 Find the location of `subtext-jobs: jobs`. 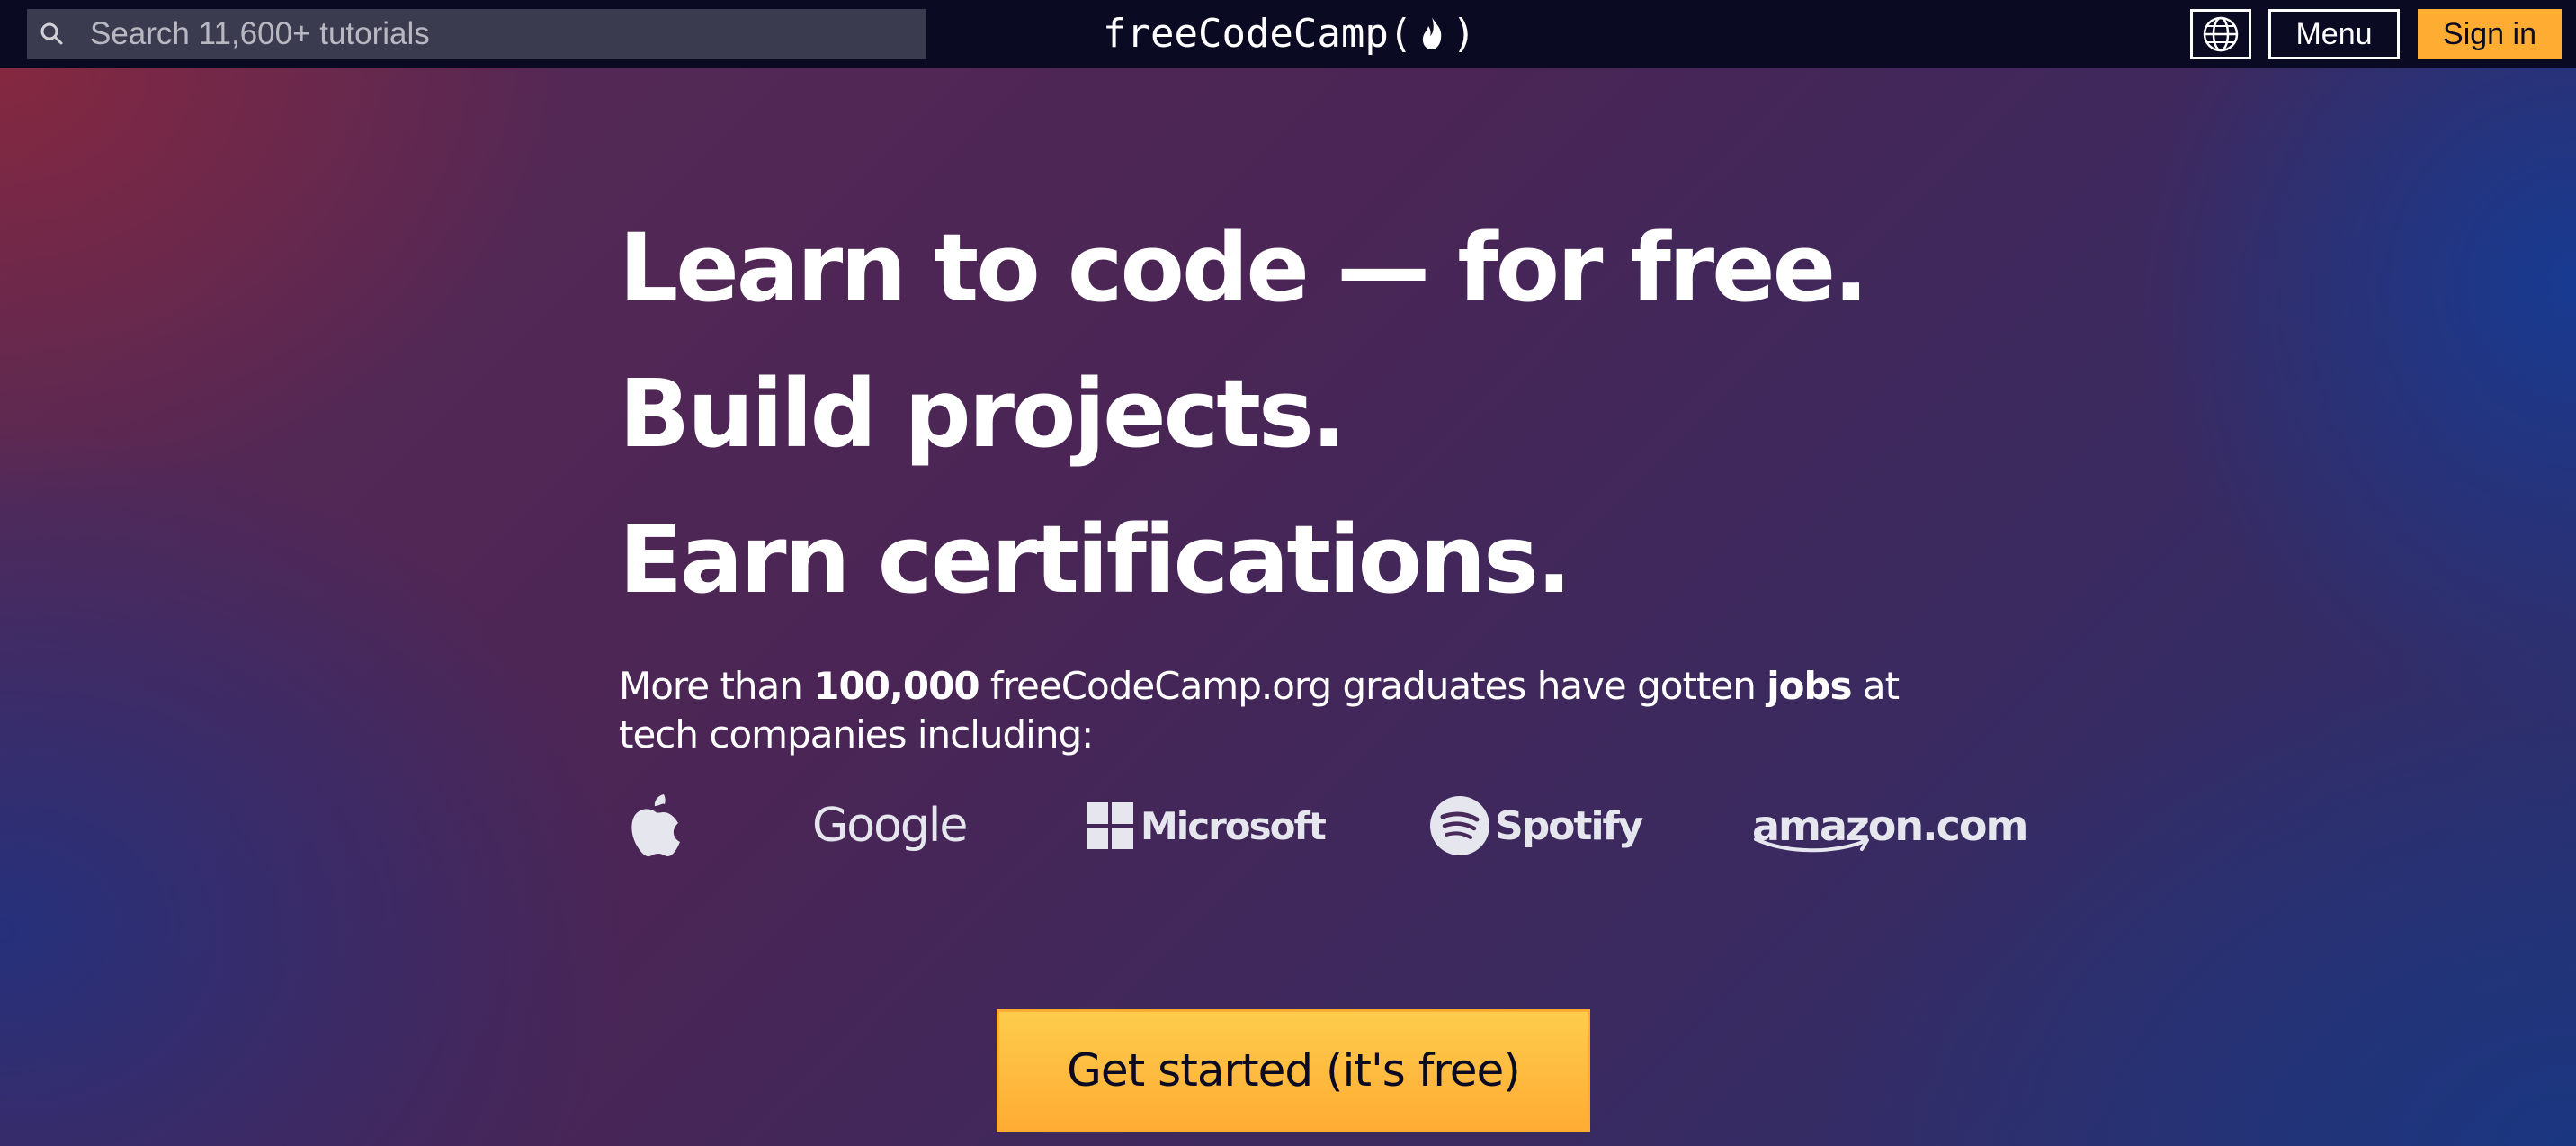

subtext-jobs: jobs is located at coordinates (1809, 686).